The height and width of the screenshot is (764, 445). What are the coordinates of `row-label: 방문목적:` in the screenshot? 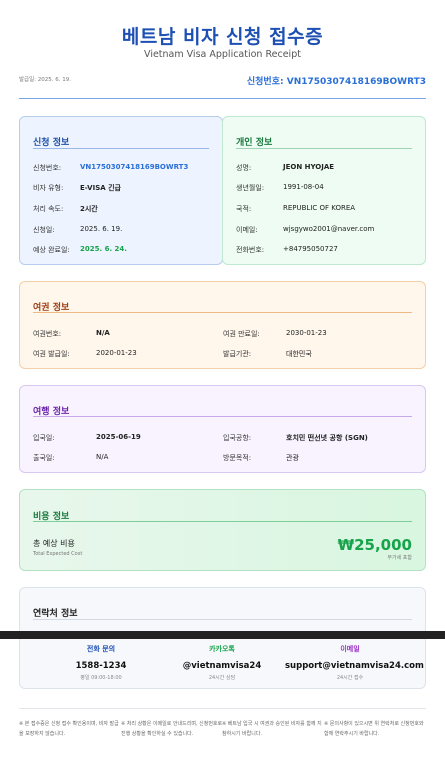 It's located at (237, 458).